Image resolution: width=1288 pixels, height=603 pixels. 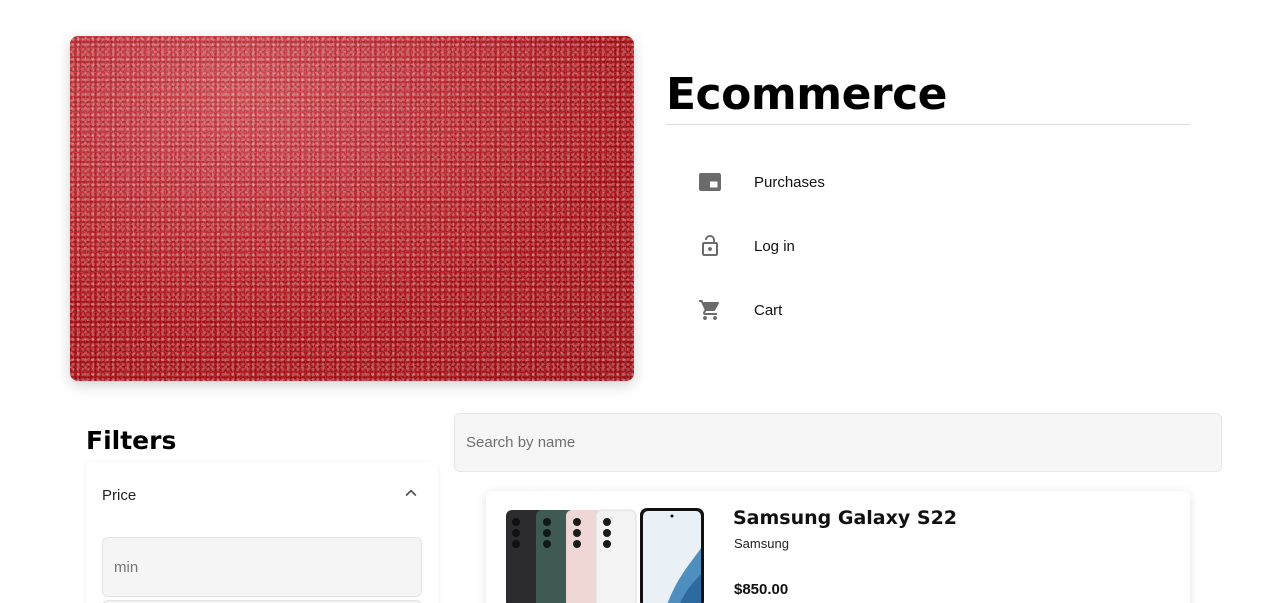 What do you see at coordinates (774, 246) in the screenshot?
I see `nav-item-label: Log in` at bounding box center [774, 246].